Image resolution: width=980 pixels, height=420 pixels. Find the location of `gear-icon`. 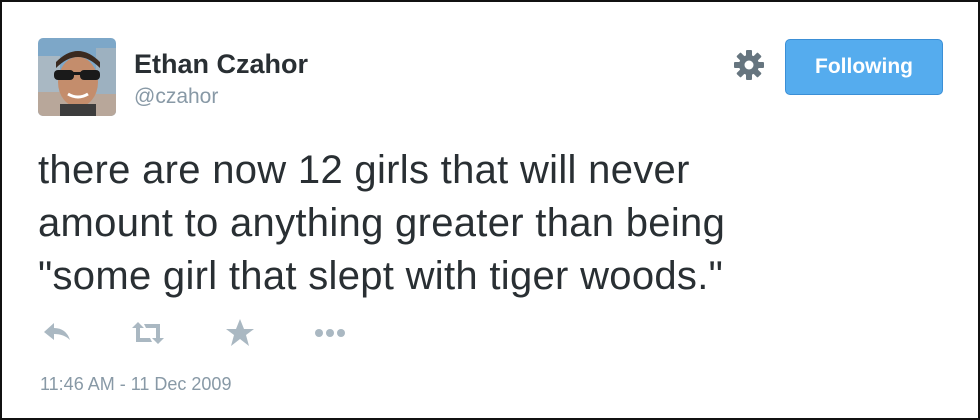

gear-icon is located at coordinates (749, 65).